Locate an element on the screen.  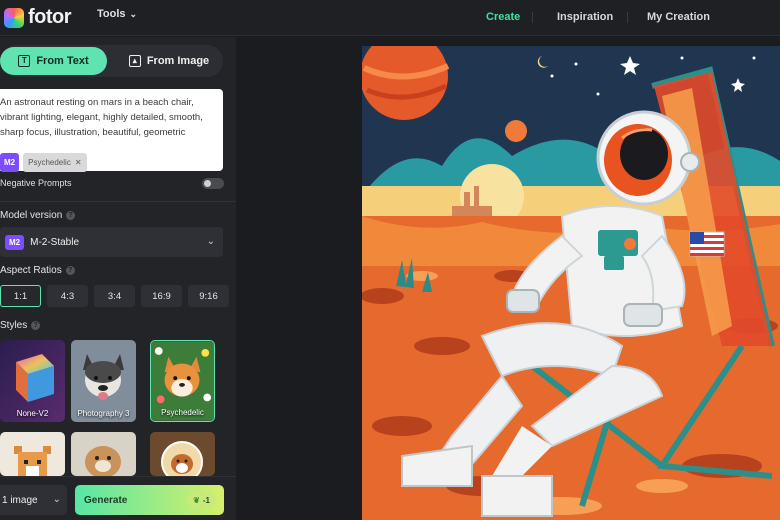
styles-heading: Styles ? is located at coordinates (20, 325).